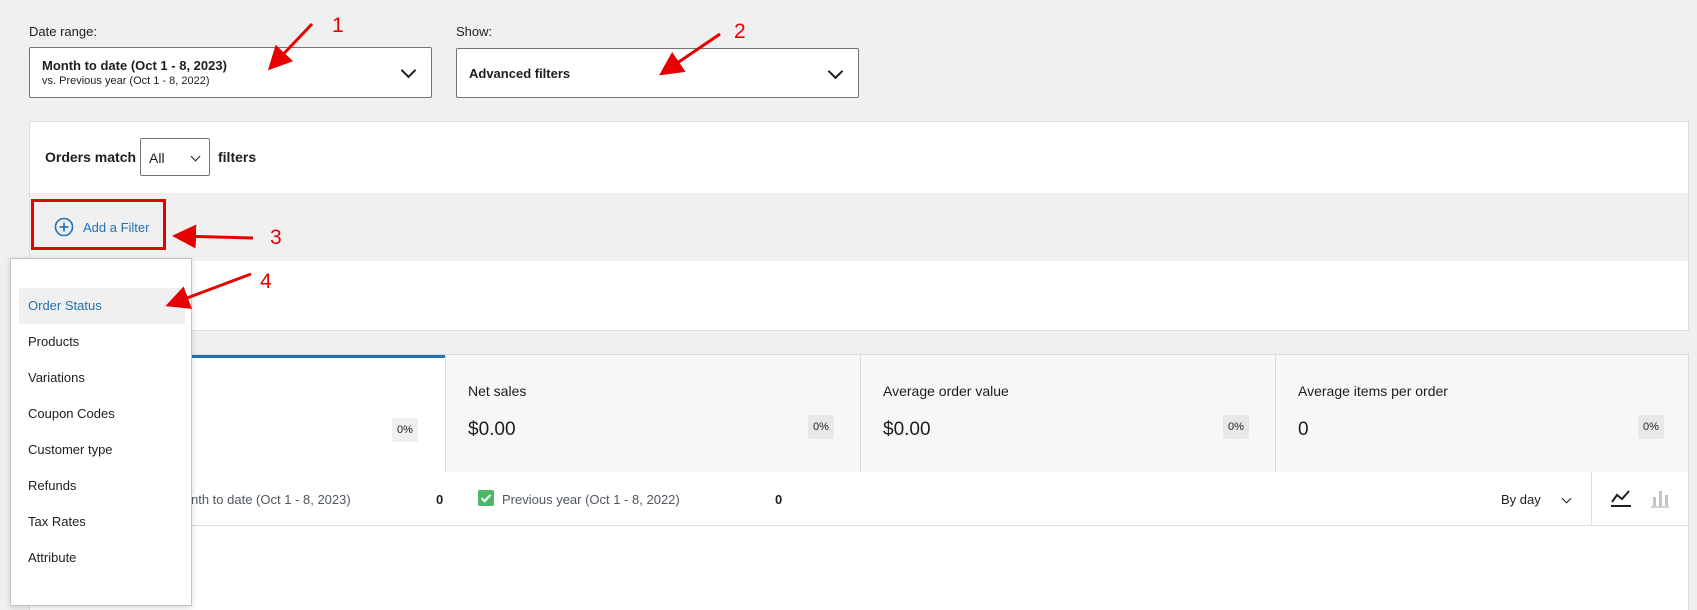  What do you see at coordinates (740, 31) in the screenshot?
I see `annotation-number-2: 2` at bounding box center [740, 31].